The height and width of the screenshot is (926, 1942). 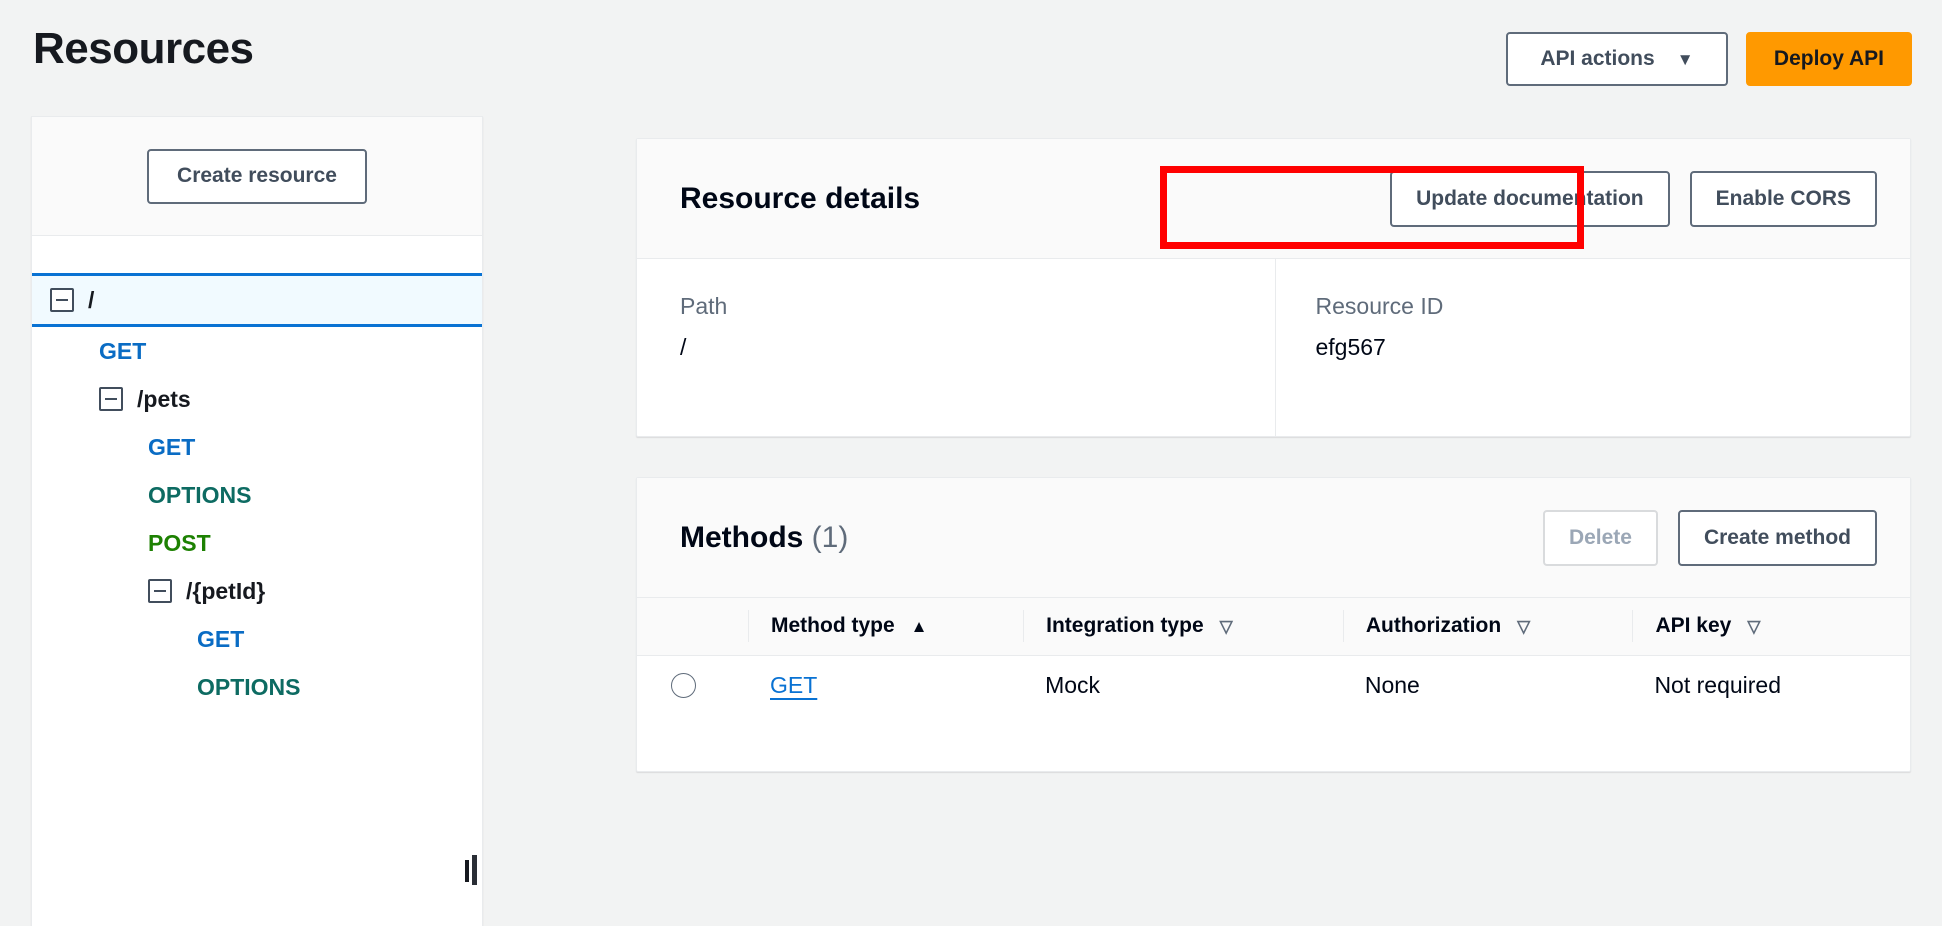 I want to click on deploy-api-button: Deploy API, so click(x=1828, y=59).